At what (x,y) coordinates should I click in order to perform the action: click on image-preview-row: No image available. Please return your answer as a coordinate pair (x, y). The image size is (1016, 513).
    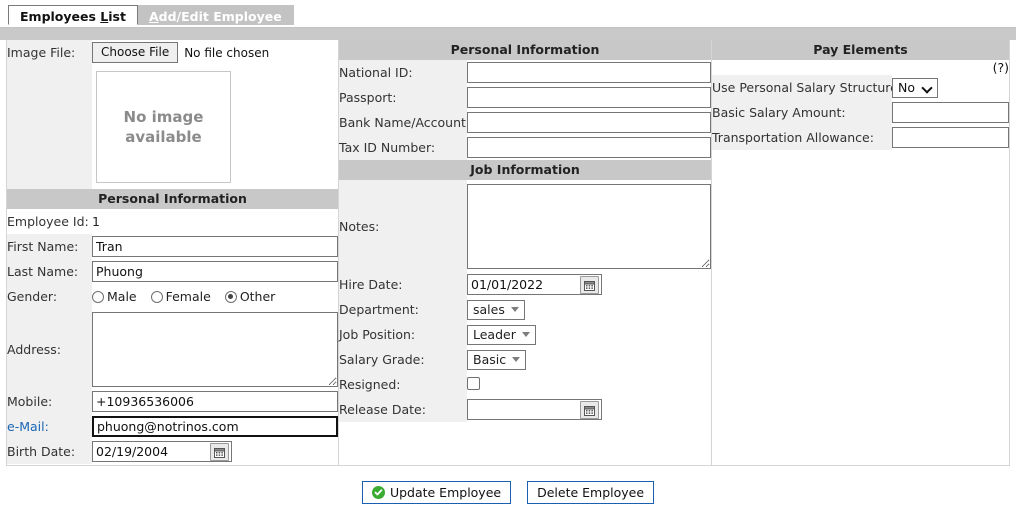
    Looking at the image, I should click on (172, 127).